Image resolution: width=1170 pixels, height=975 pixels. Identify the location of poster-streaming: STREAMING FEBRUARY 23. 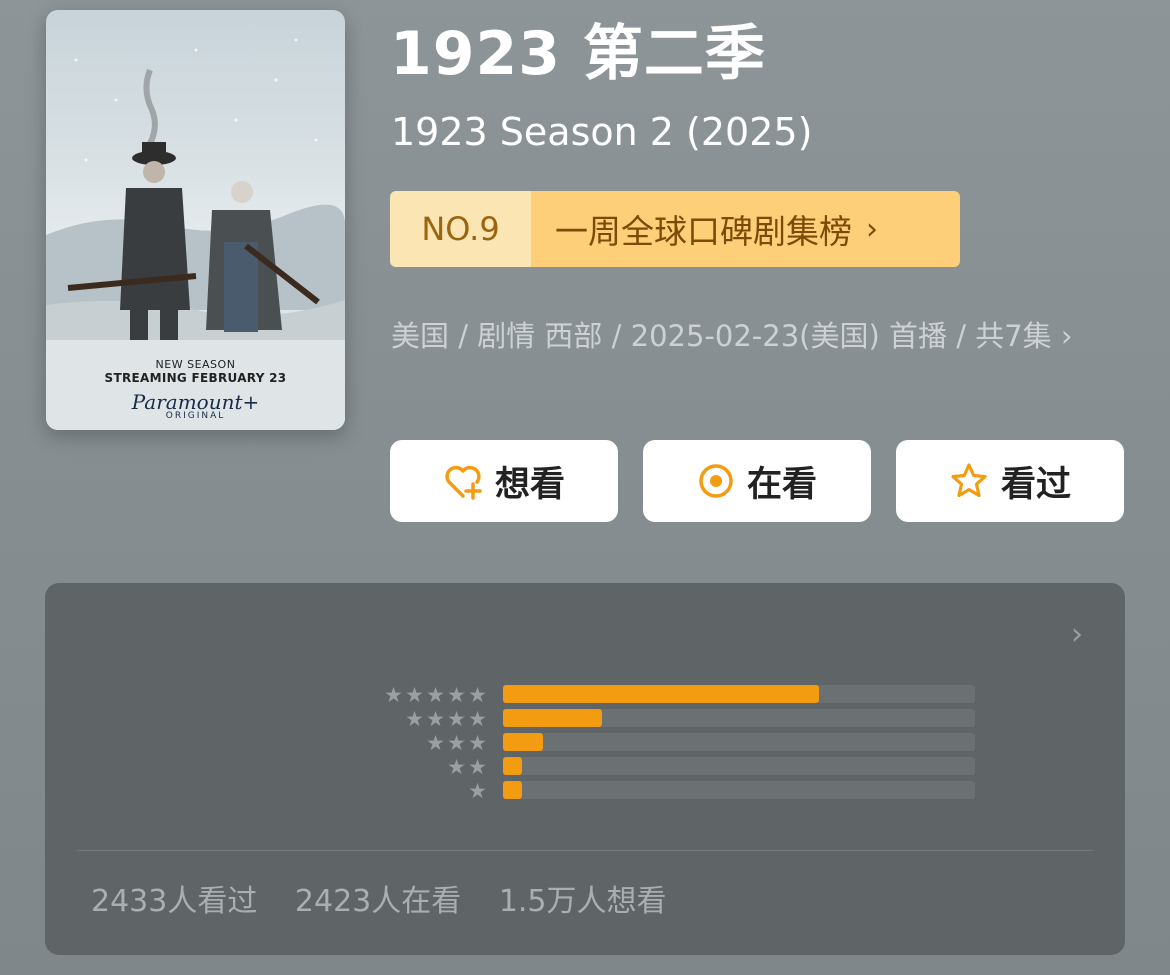
(195, 378).